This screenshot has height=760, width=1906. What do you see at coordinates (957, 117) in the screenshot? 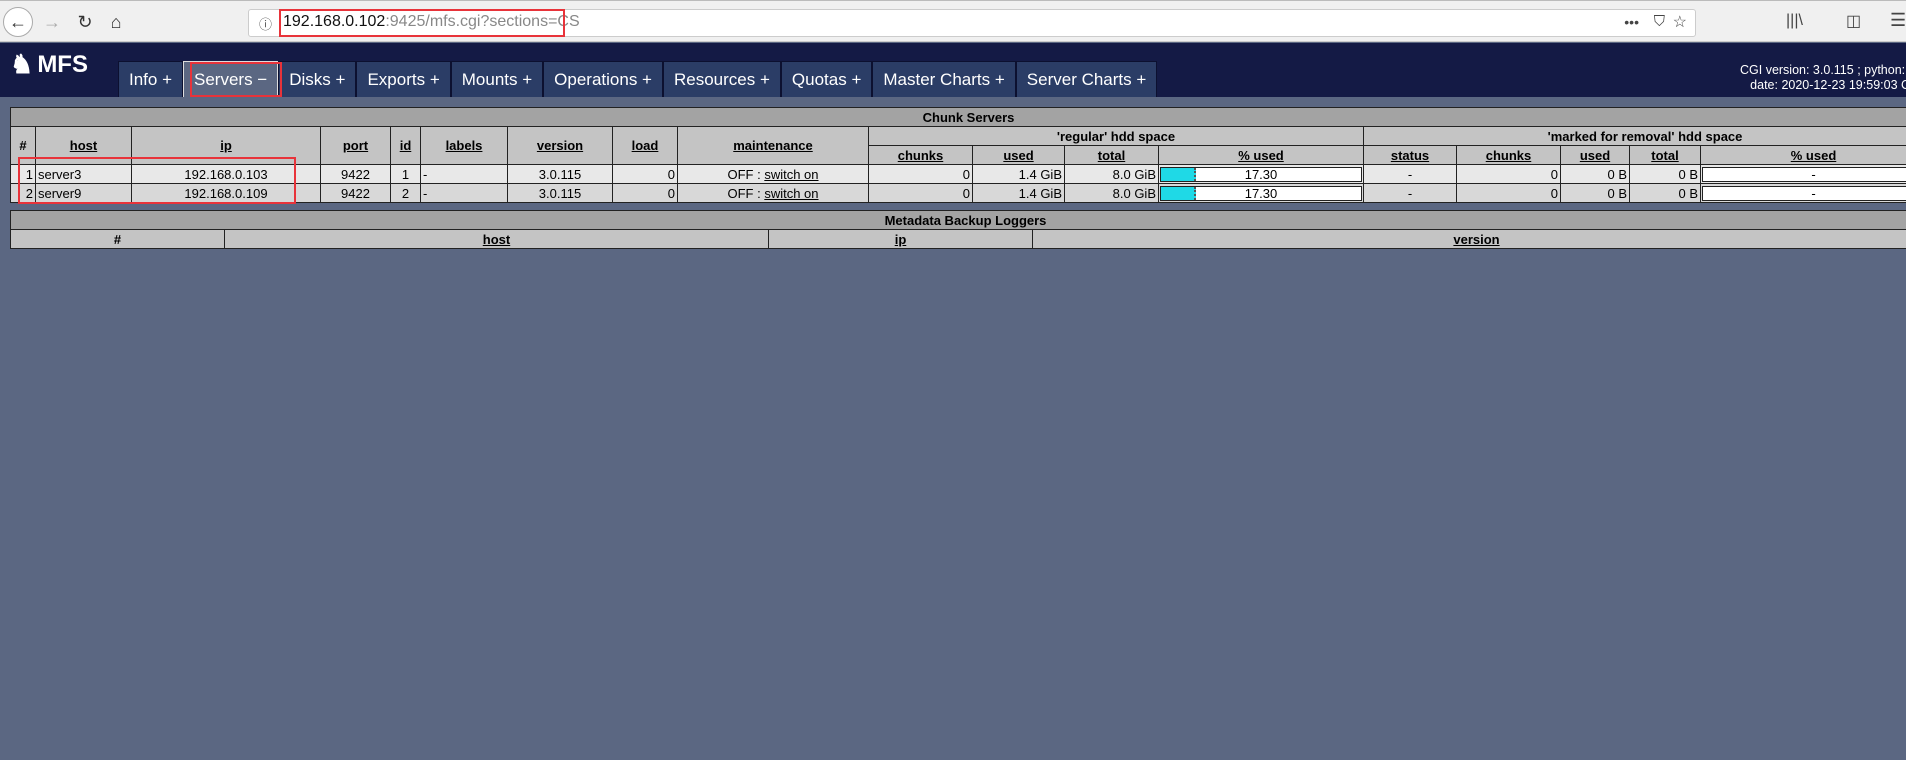
I see `table-title: Chunk Servers` at bounding box center [957, 117].